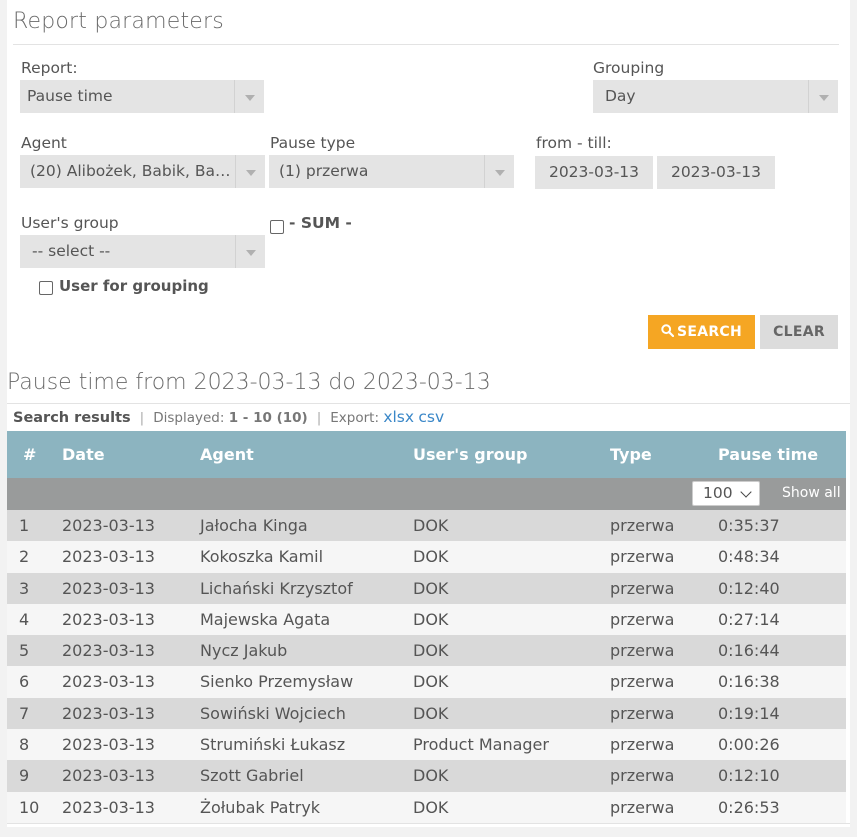  What do you see at coordinates (749, 619) in the screenshot?
I see `cell-pause-time: 0:27:14` at bounding box center [749, 619].